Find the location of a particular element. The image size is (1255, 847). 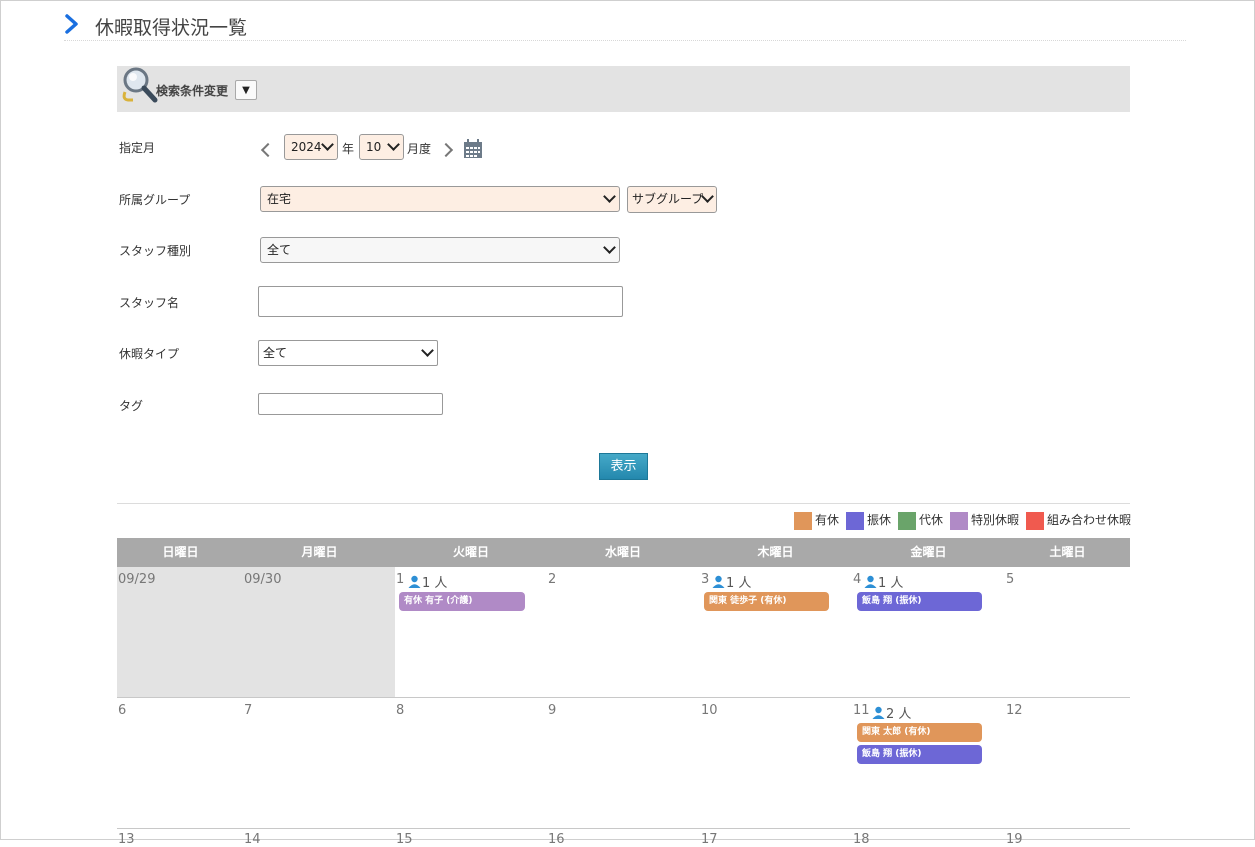

magnifier-icon is located at coordinates (140, 85).